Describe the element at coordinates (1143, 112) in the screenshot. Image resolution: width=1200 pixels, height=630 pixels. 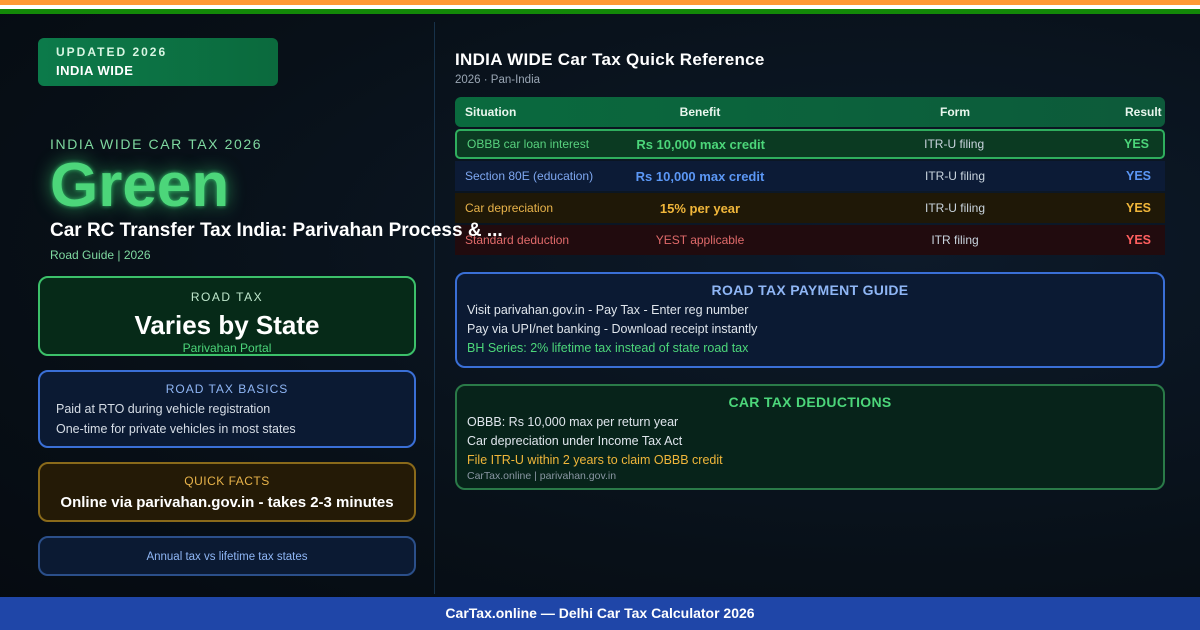
I see `header-result: Result` at that location.